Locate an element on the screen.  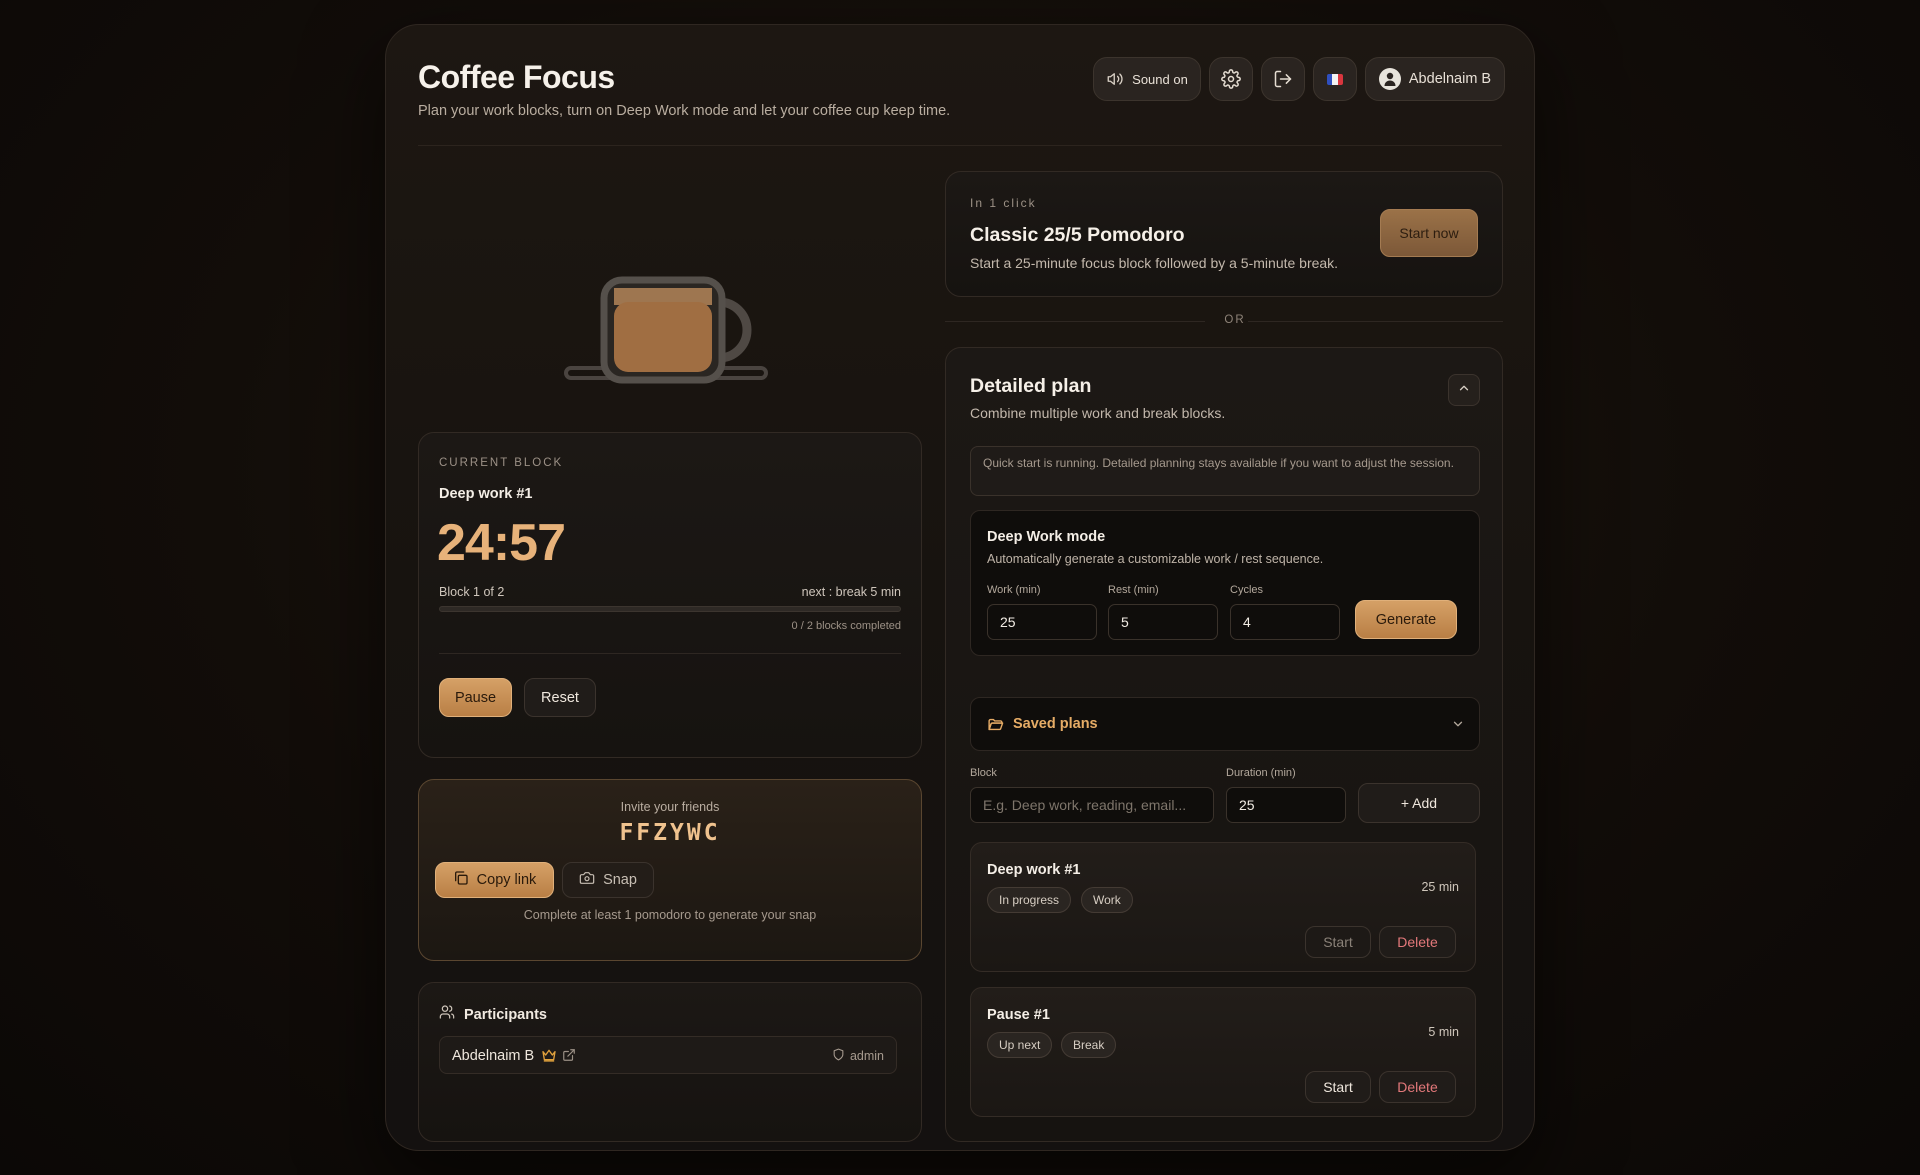
invite-code: FFZYWC is located at coordinates (670, 833).